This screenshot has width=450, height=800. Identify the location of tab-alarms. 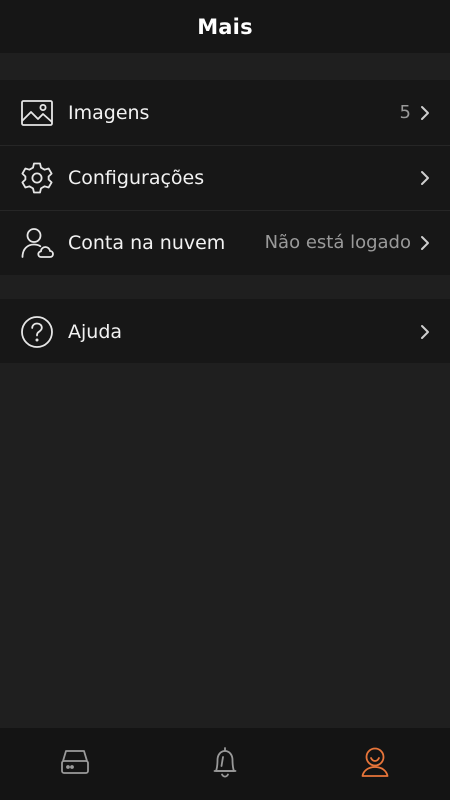
(225, 764).